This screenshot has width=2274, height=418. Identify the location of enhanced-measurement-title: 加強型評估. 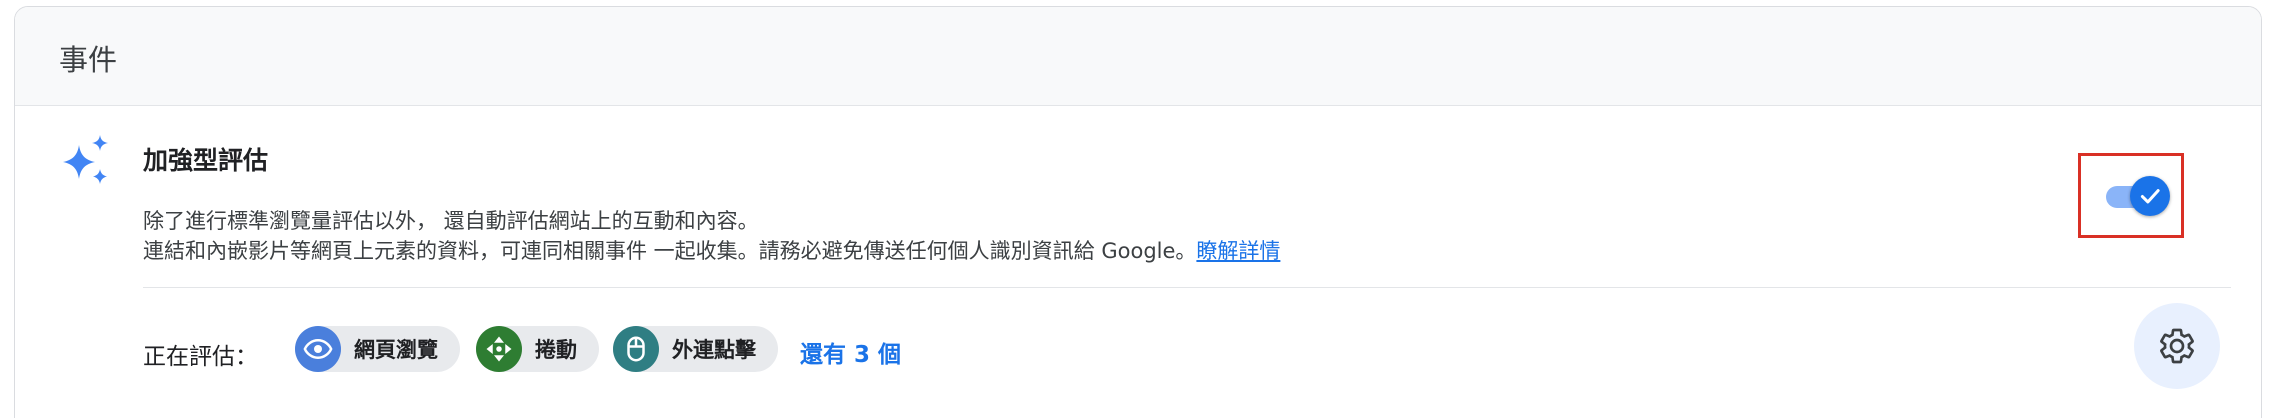
(206, 160).